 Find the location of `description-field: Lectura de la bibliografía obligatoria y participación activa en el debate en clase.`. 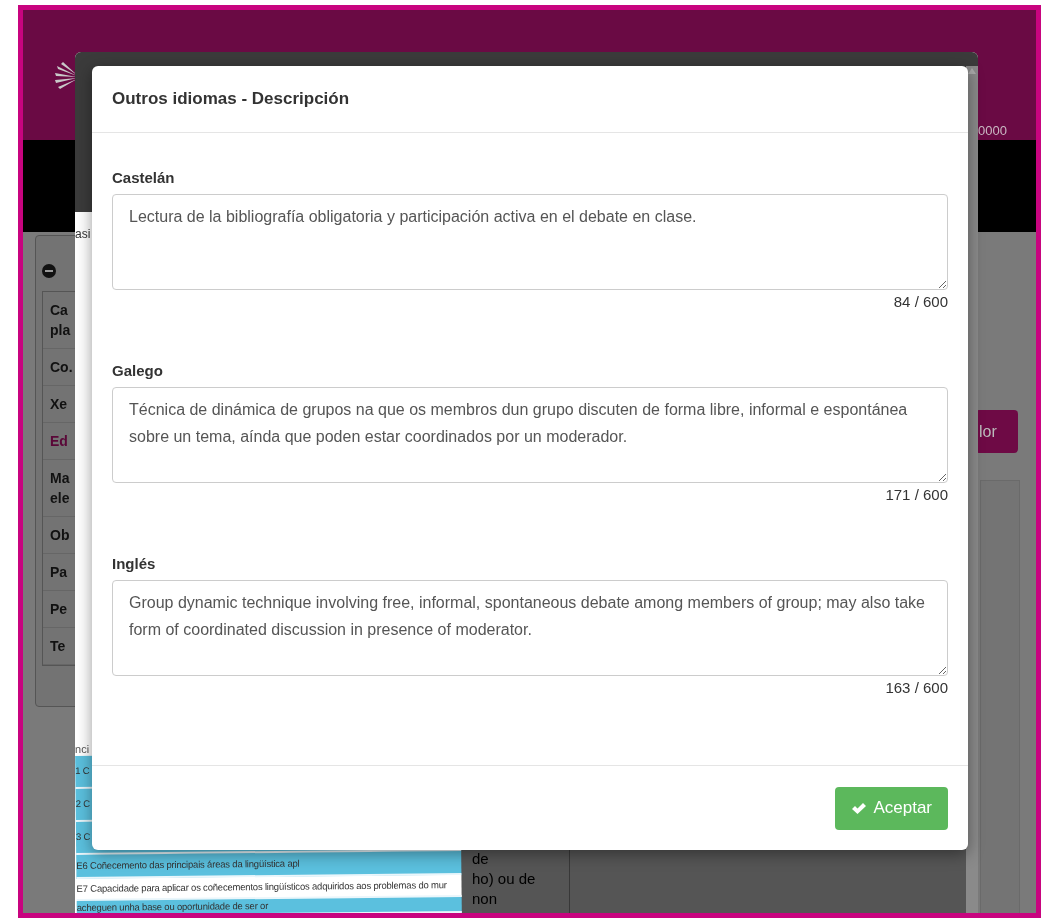

description-field: Lectura de la bibliografía obligatoria y participación activa en el debate en clase. is located at coordinates (530, 242).